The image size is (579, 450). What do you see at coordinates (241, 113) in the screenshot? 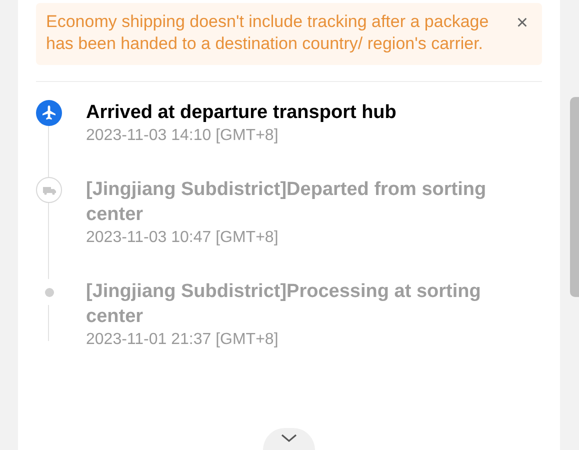
I see `event-title: Arrived at departure transport hub` at bounding box center [241, 113].